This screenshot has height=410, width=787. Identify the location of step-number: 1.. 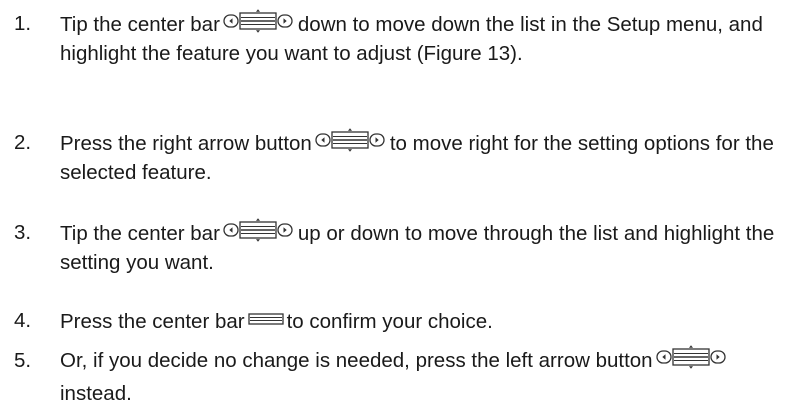
(23, 23).